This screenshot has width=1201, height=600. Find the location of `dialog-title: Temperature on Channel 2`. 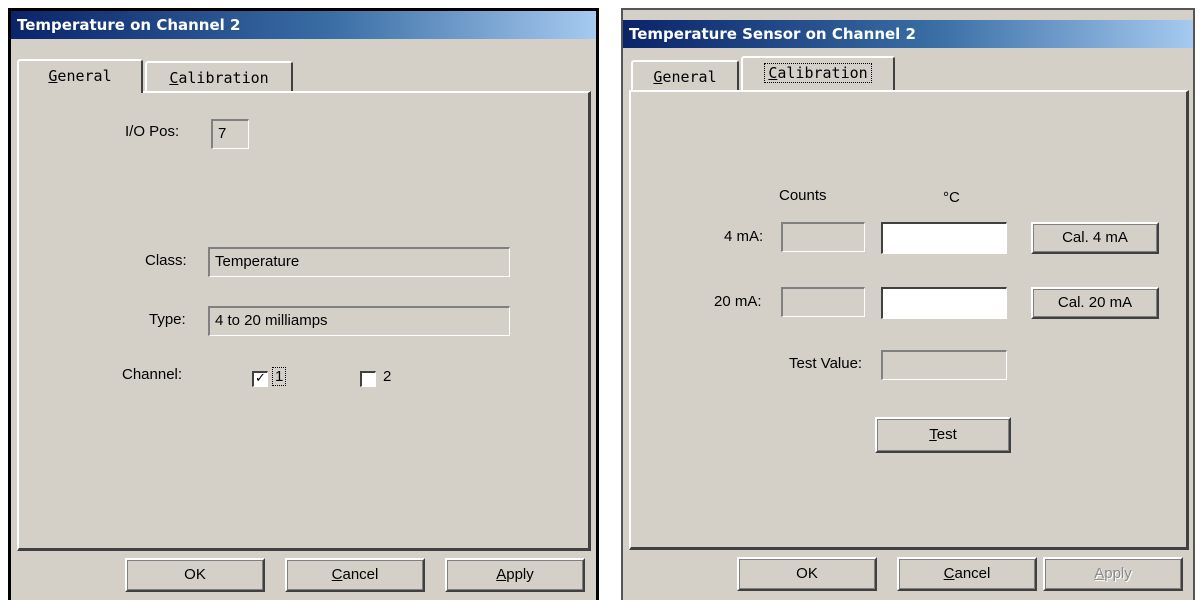

dialog-title: Temperature on Channel 2 is located at coordinates (303, 25).